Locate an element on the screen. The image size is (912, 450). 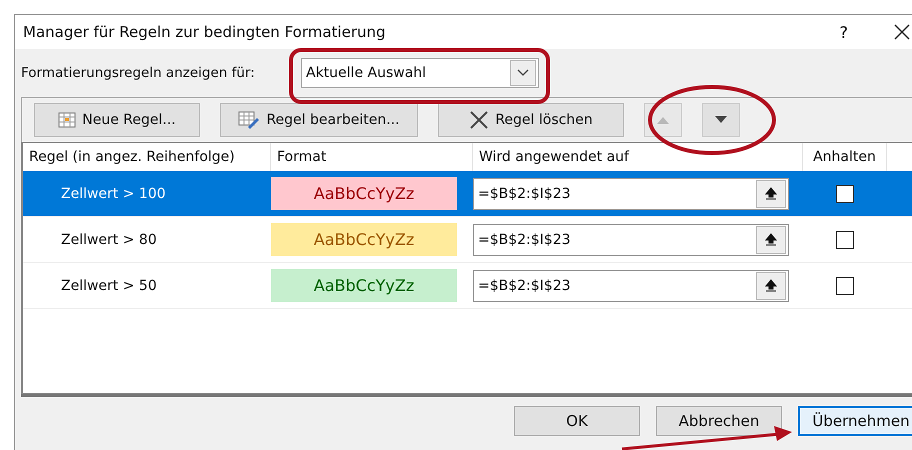
x-icon is located at coordinates (479, 120).